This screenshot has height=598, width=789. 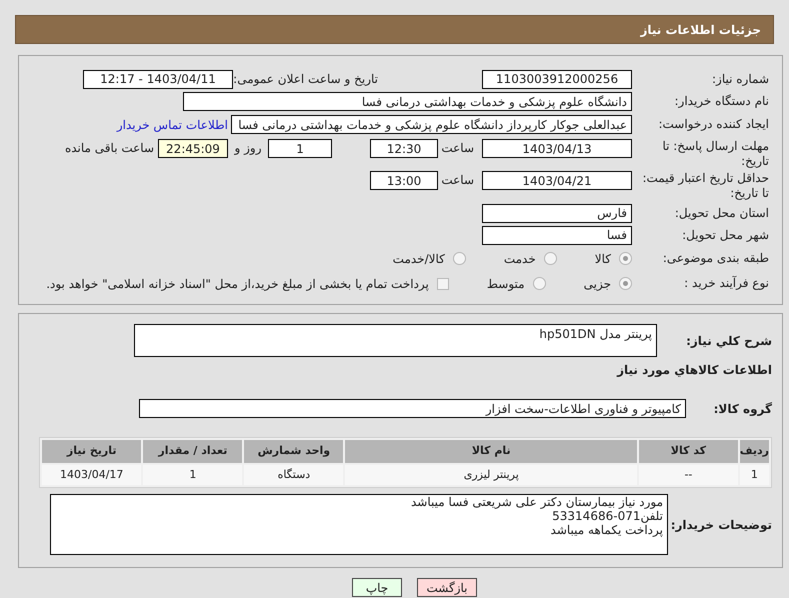 What do you see at coordinates (92, 475) in the screenshot?
I see `table-cell: 1403/04/17` at bounding box center [92, 475].